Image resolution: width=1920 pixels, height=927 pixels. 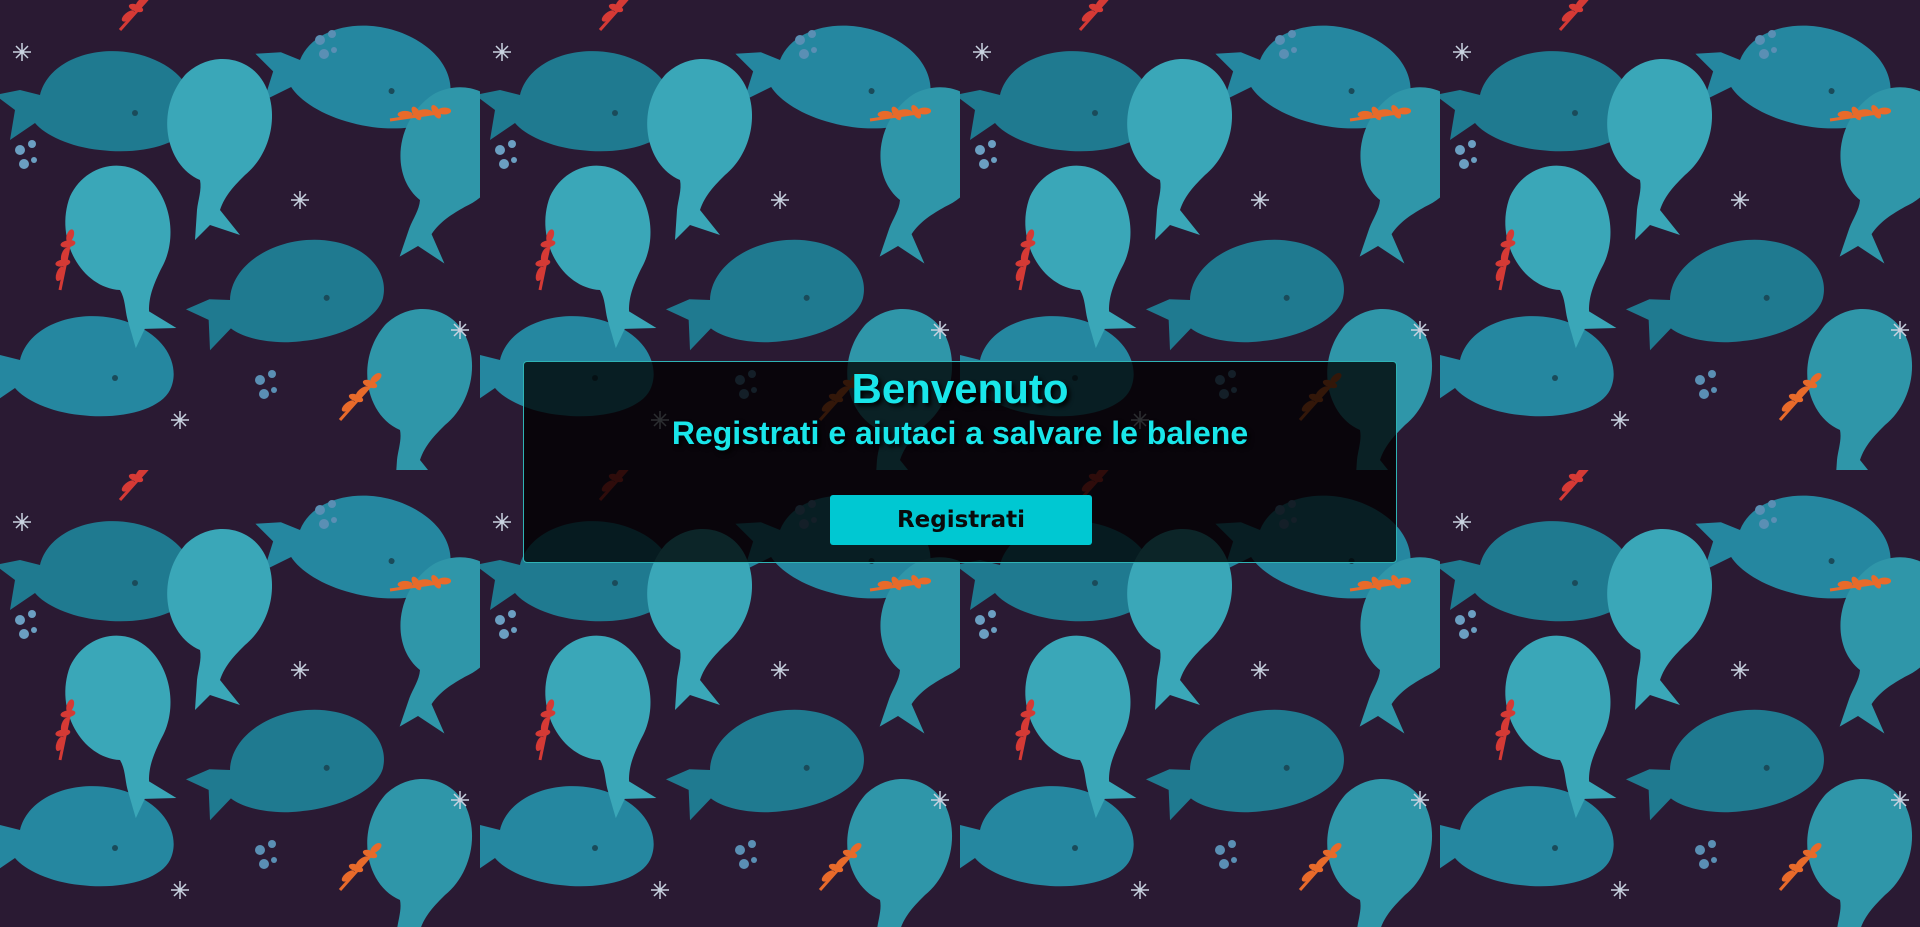 What do you see at coordinates (960, 388) in the screenshot?
I see `welcome-title: Benvenuto` at bounding box center [960, 388].